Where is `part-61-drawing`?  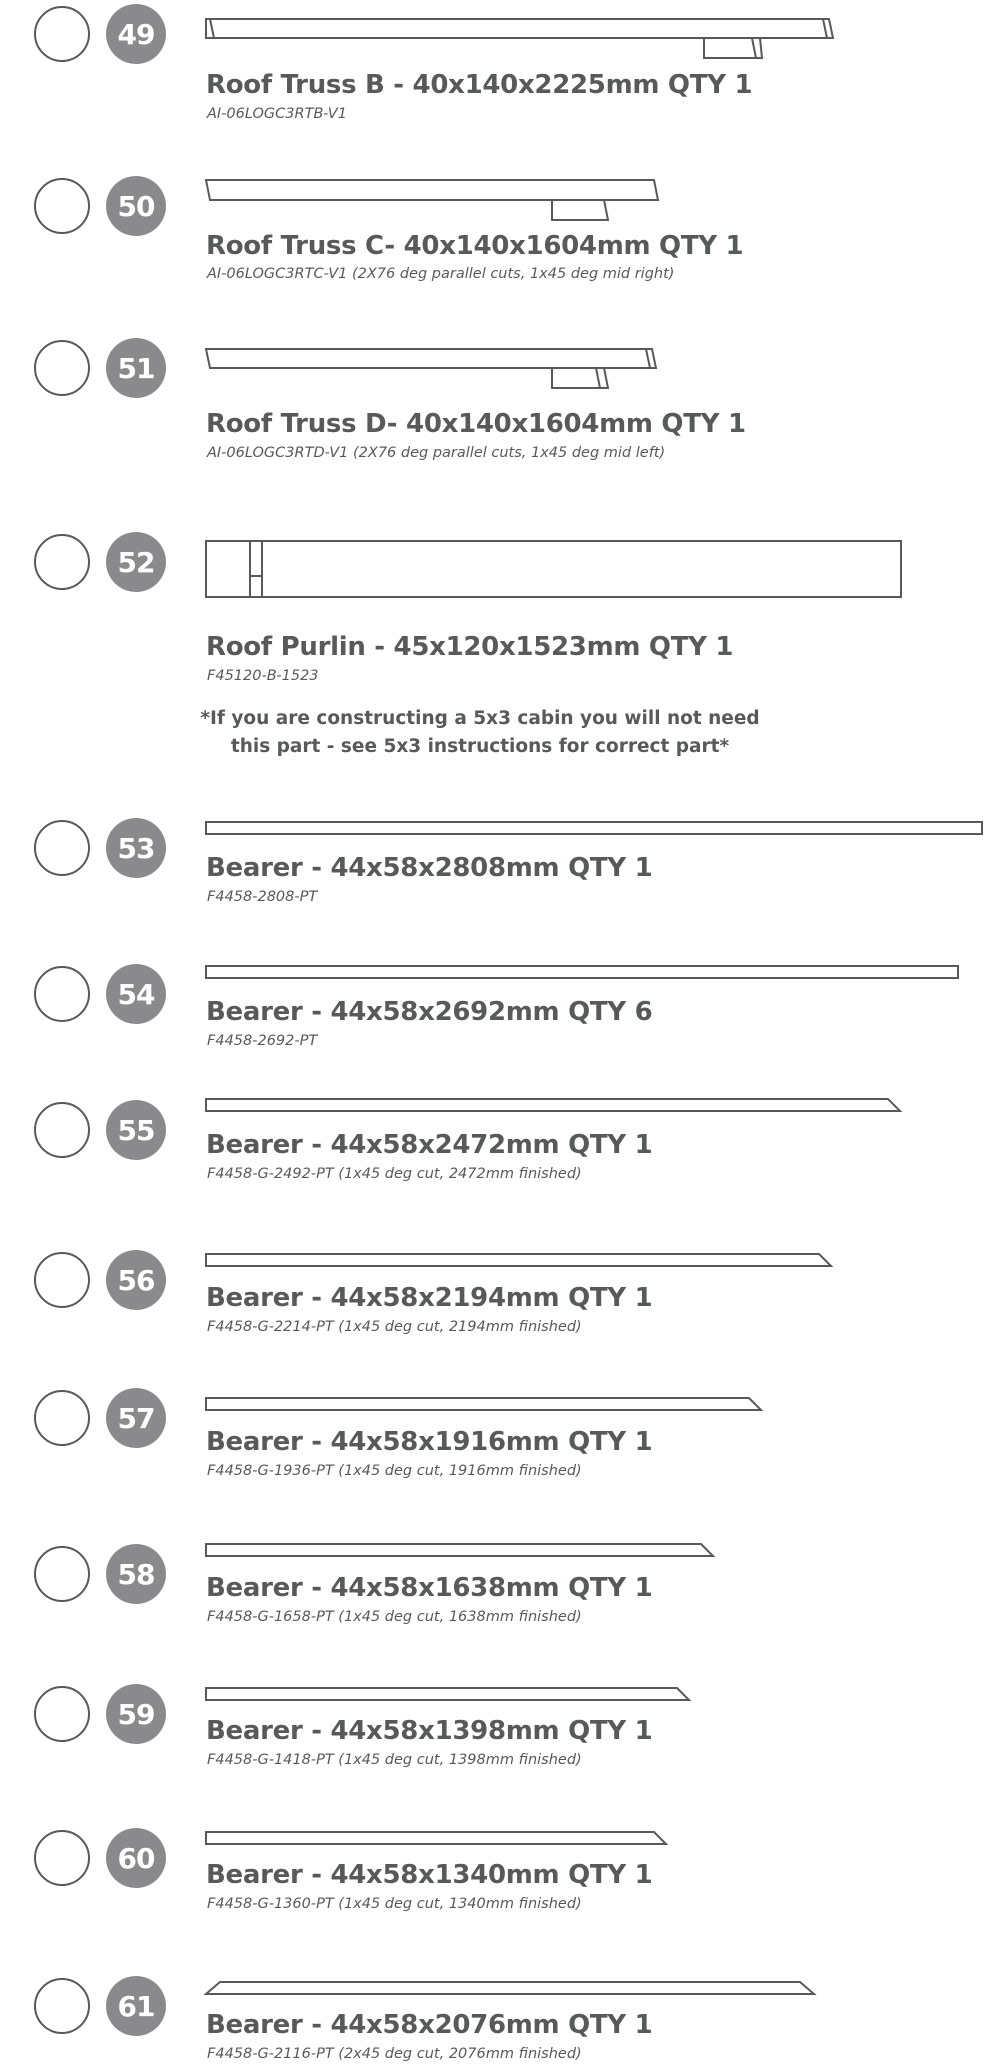
part-61-drawing is located at coordinates (510, 1988).